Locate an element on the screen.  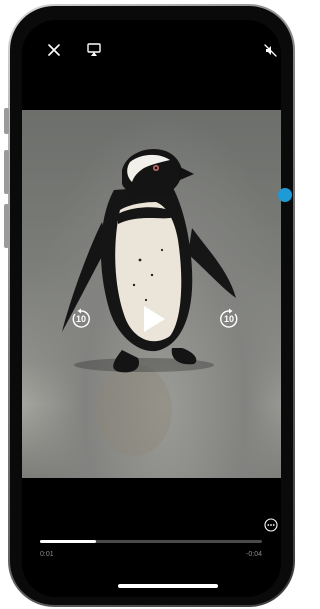
airplay-icon is located at coordinates (94, 49).